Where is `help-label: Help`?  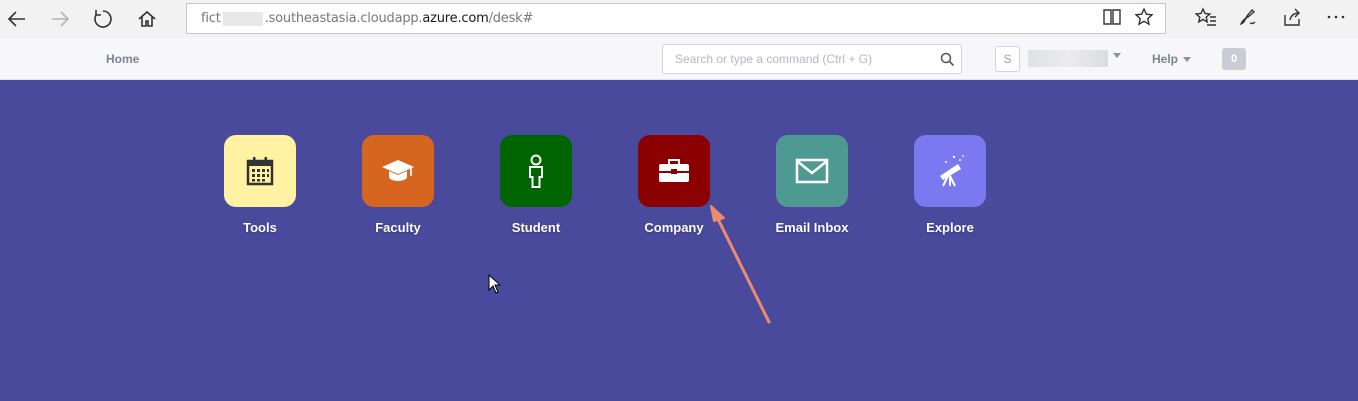 help-label: Help is located at coordinates (1165, 59).